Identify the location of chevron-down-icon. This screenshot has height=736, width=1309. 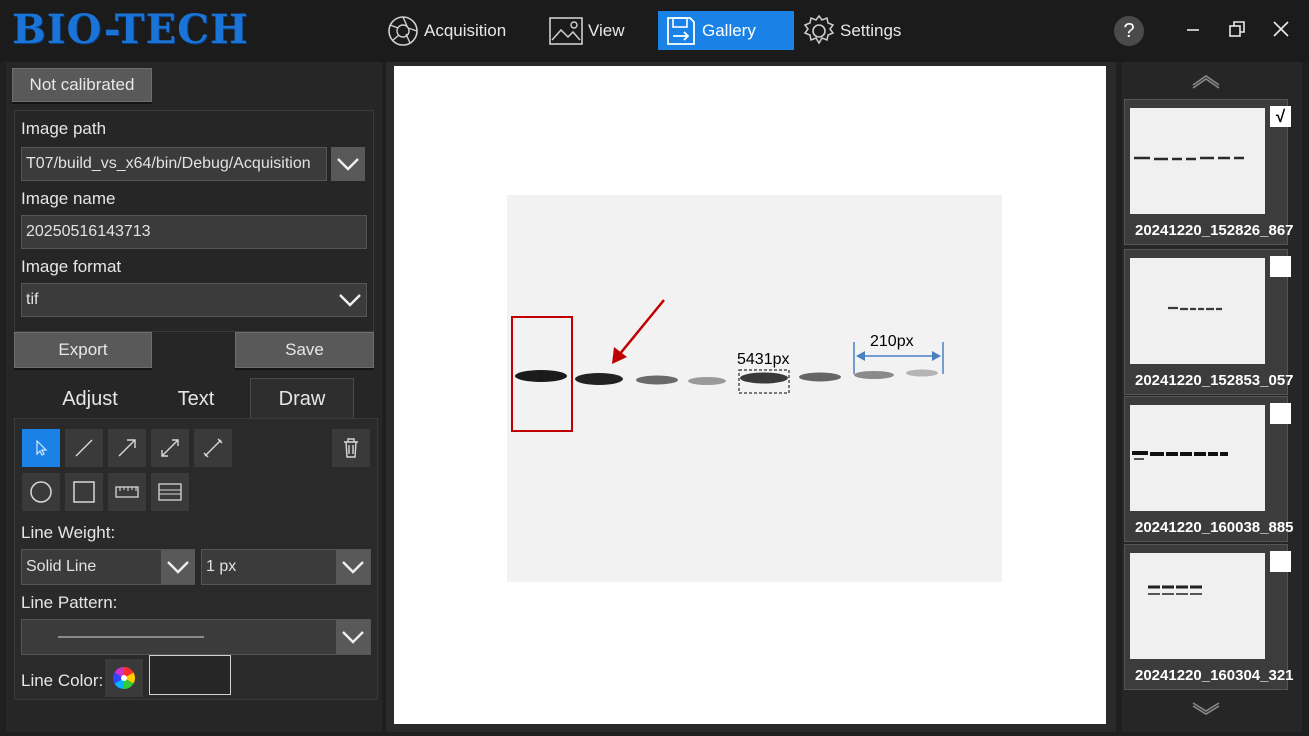
(1206, 708).